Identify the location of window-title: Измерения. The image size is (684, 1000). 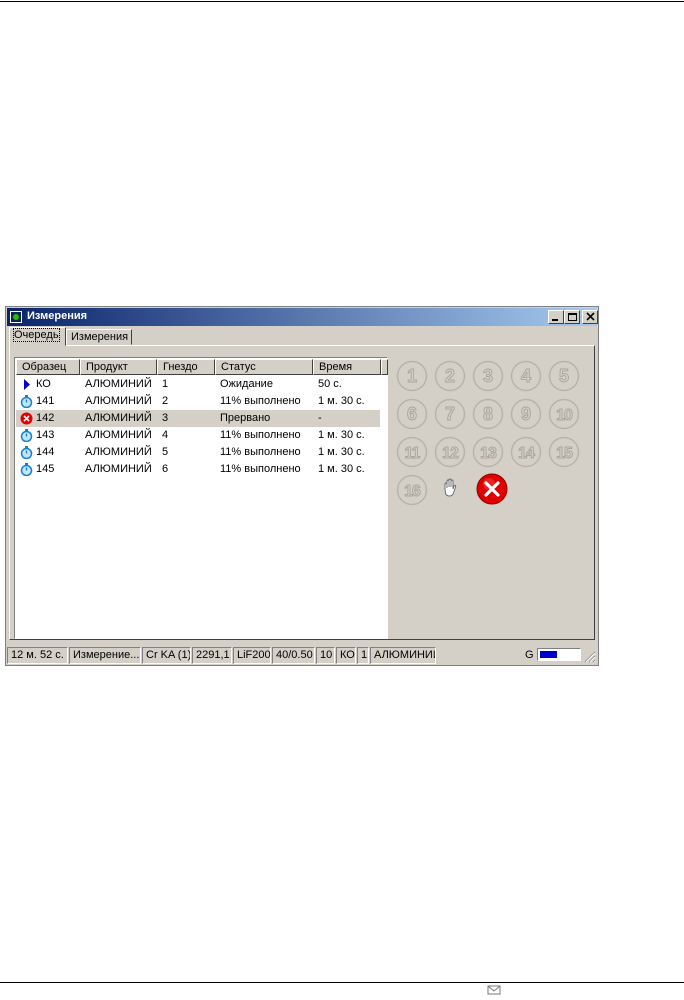
(57, 316).